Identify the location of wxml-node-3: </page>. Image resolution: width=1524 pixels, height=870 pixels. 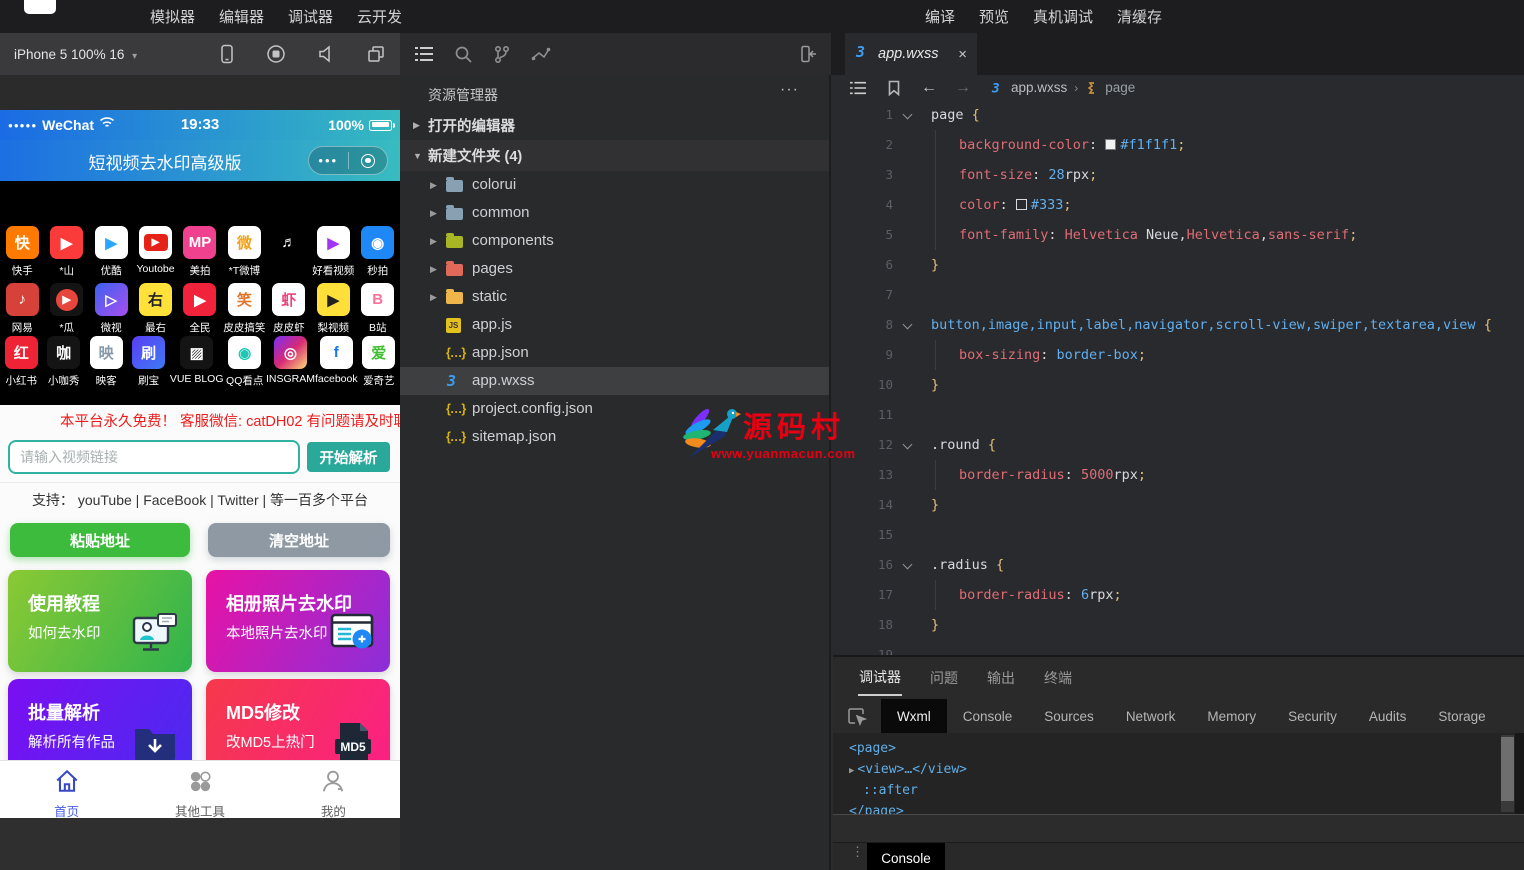
(1178, 807).